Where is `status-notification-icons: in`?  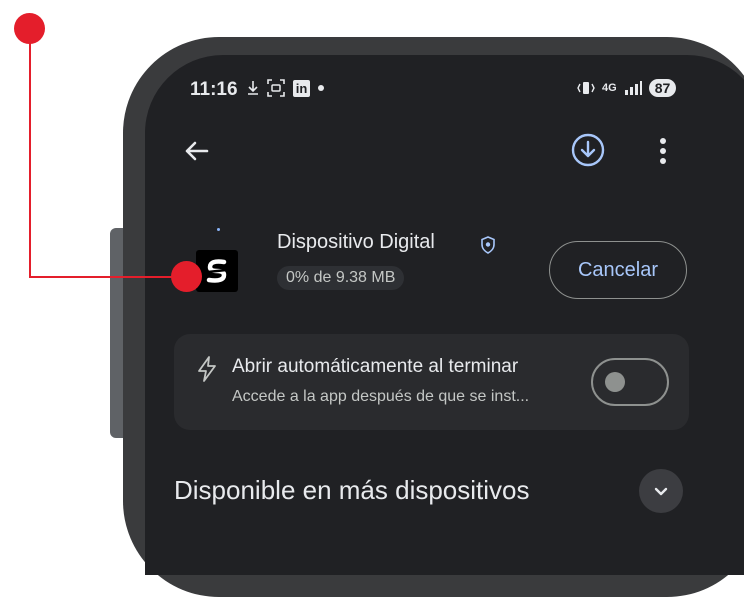 status-notification-icons: in is located at coordinates (285, 88).